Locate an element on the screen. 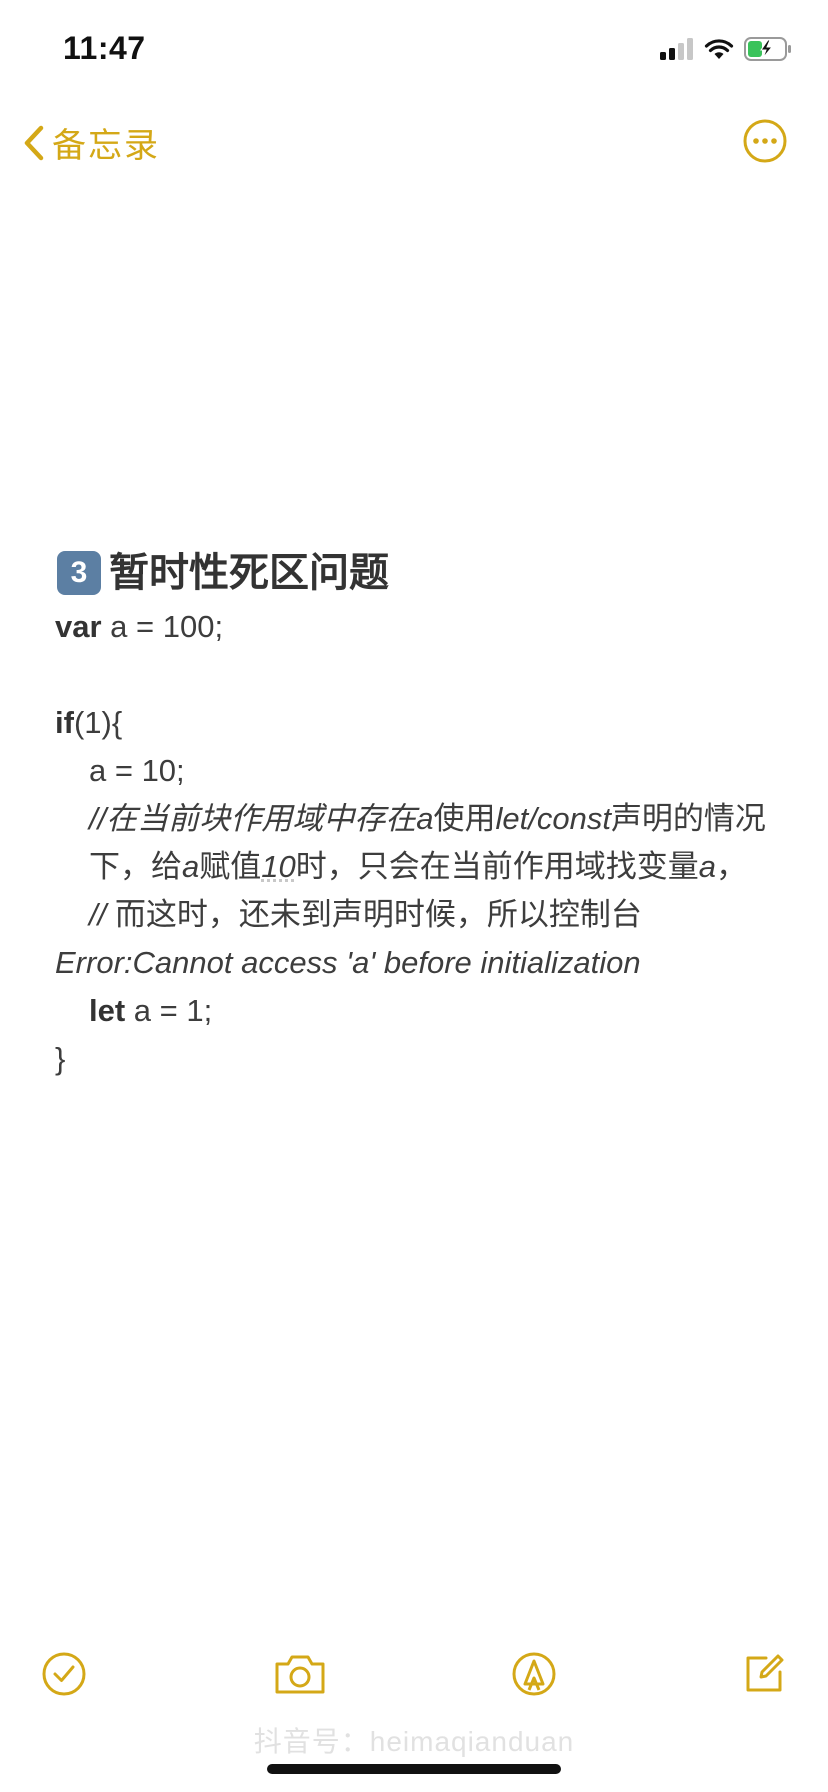  camera-icon is located at coordinates (300, 1674).